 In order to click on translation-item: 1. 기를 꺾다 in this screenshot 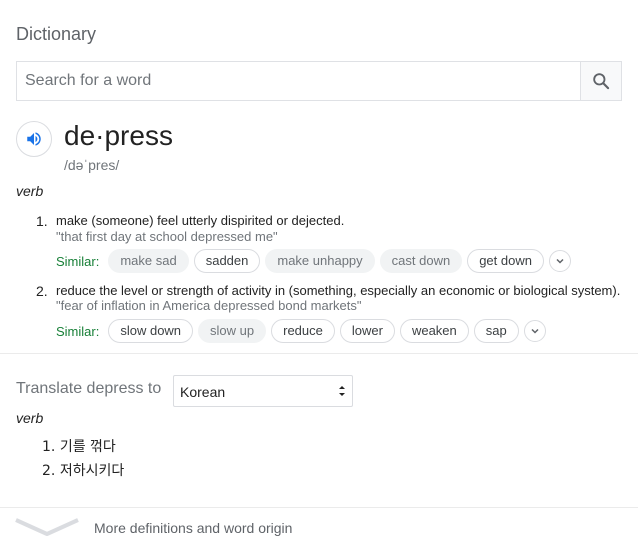, I will do `click(79, 446)`.